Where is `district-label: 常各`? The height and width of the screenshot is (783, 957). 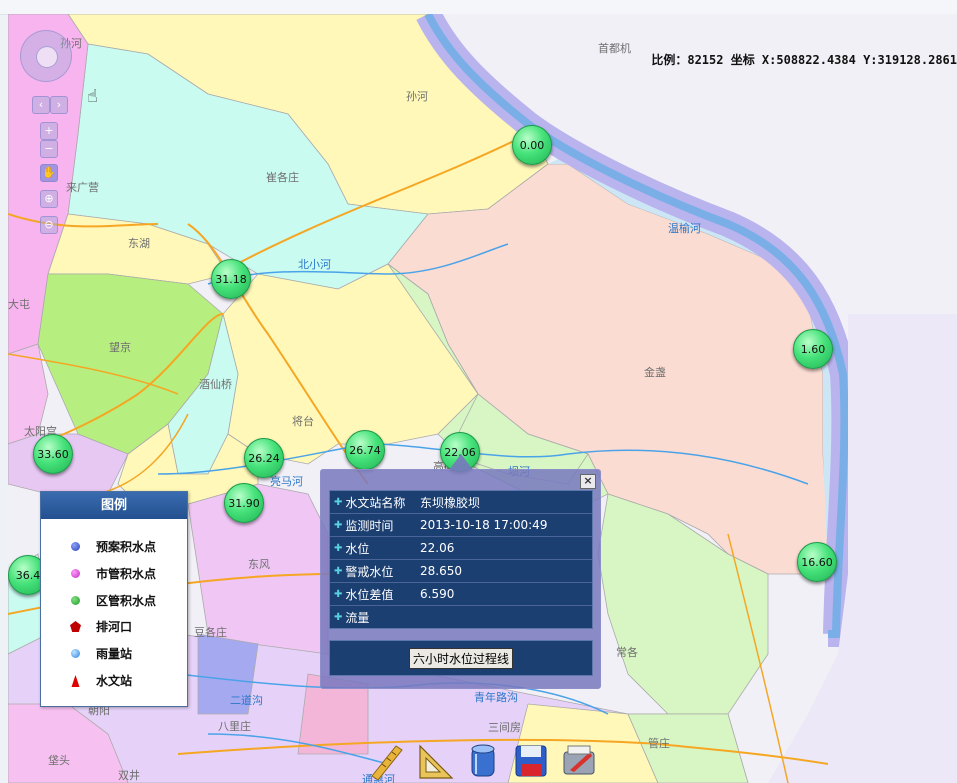
district-label: 常各 is located at coordinates (627, 652).